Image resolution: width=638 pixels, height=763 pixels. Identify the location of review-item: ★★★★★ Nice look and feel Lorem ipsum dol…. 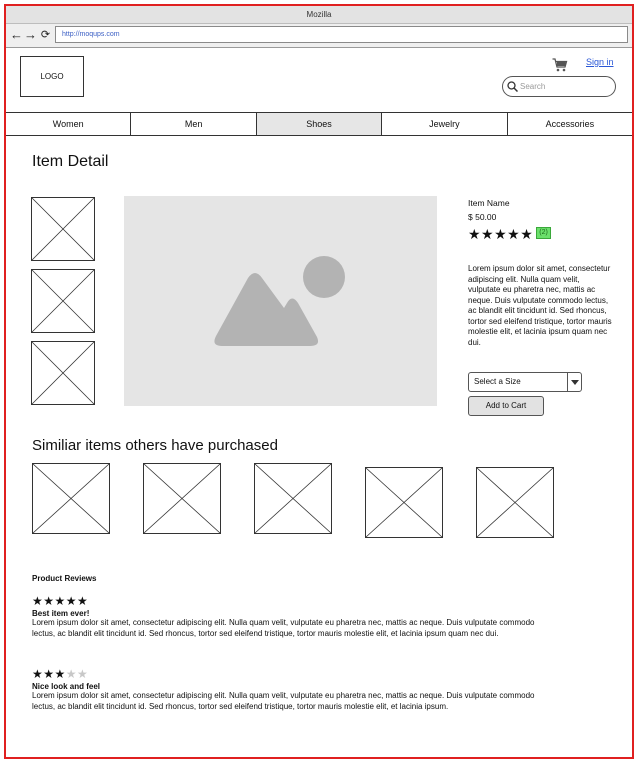
(292, 690).